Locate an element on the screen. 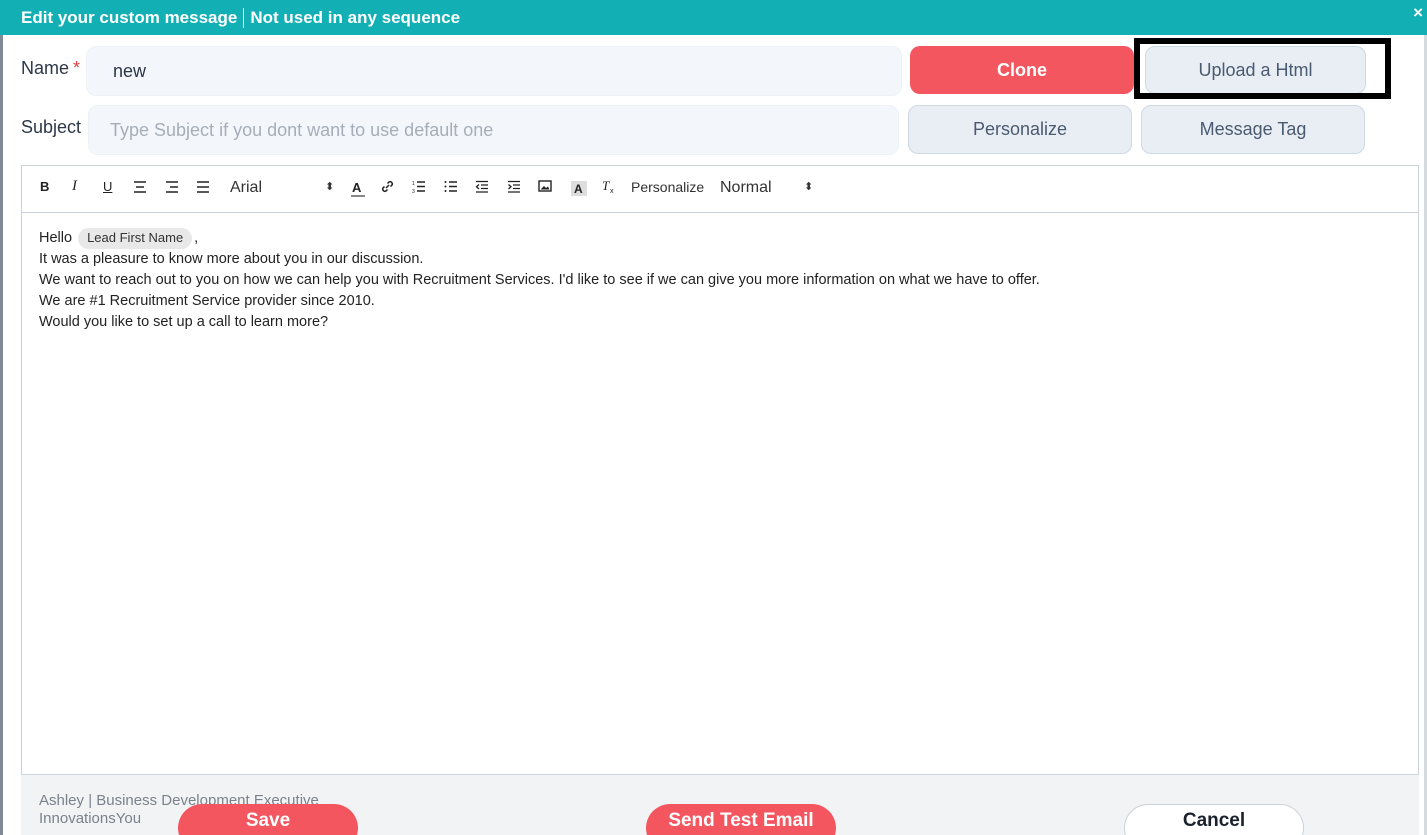 The image size is (1427, 835). font-family-select: Arial is located at coordinates (246, 188).